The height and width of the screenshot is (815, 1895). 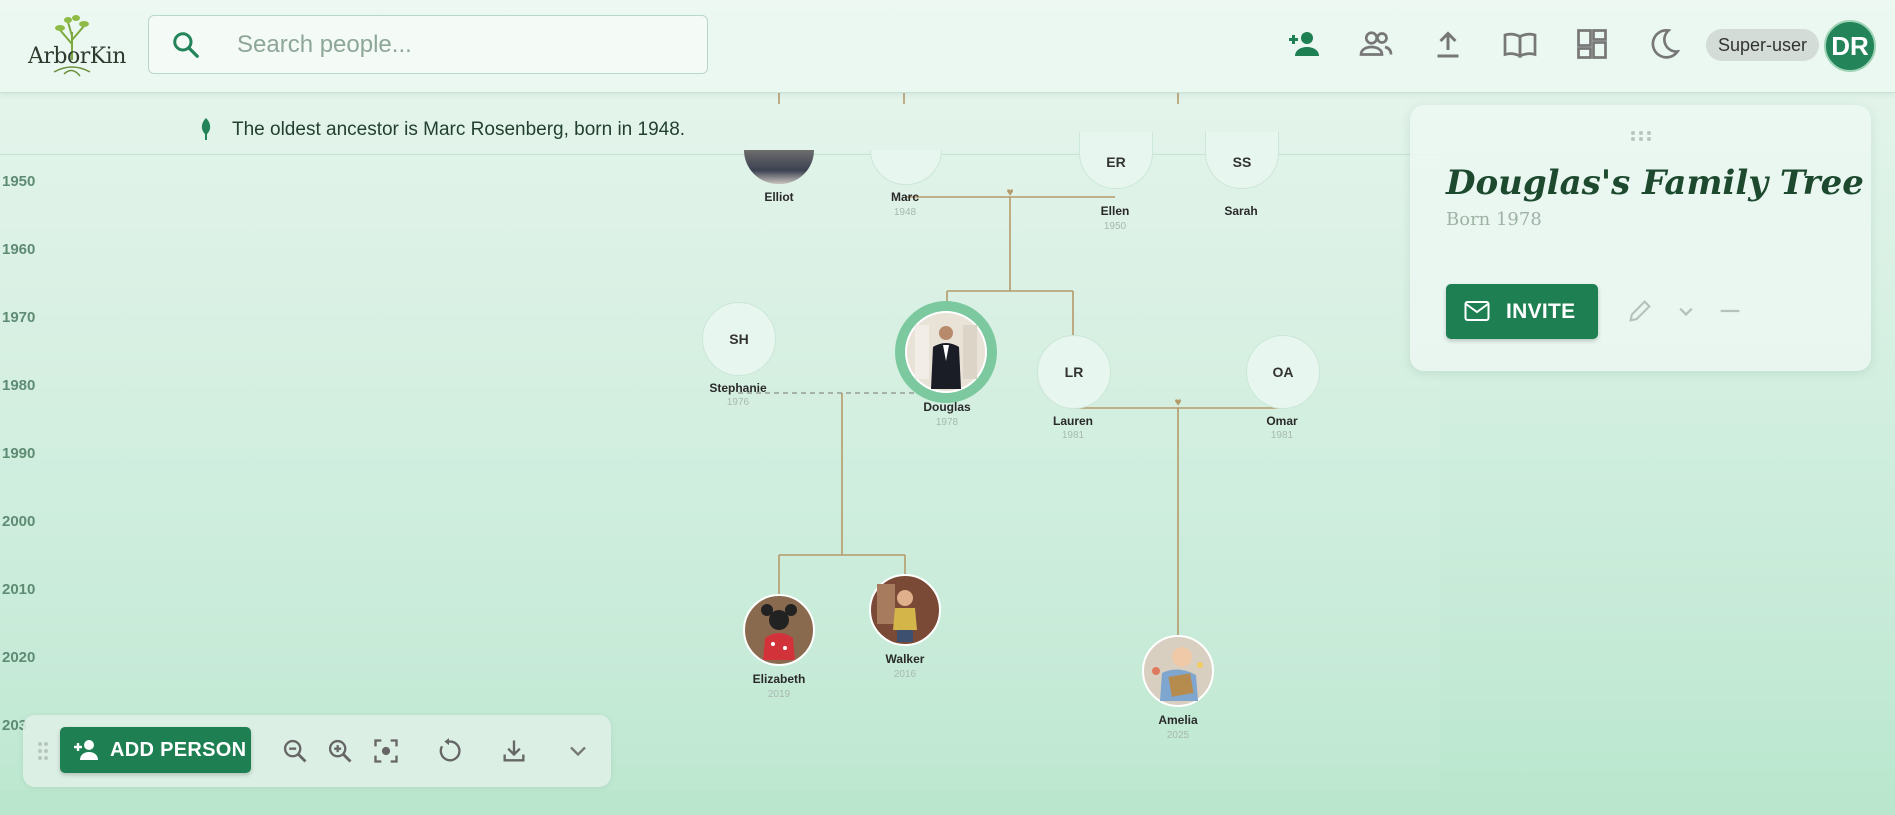 I want to click on timeline-year: 1980, so click(x=19, y=385).